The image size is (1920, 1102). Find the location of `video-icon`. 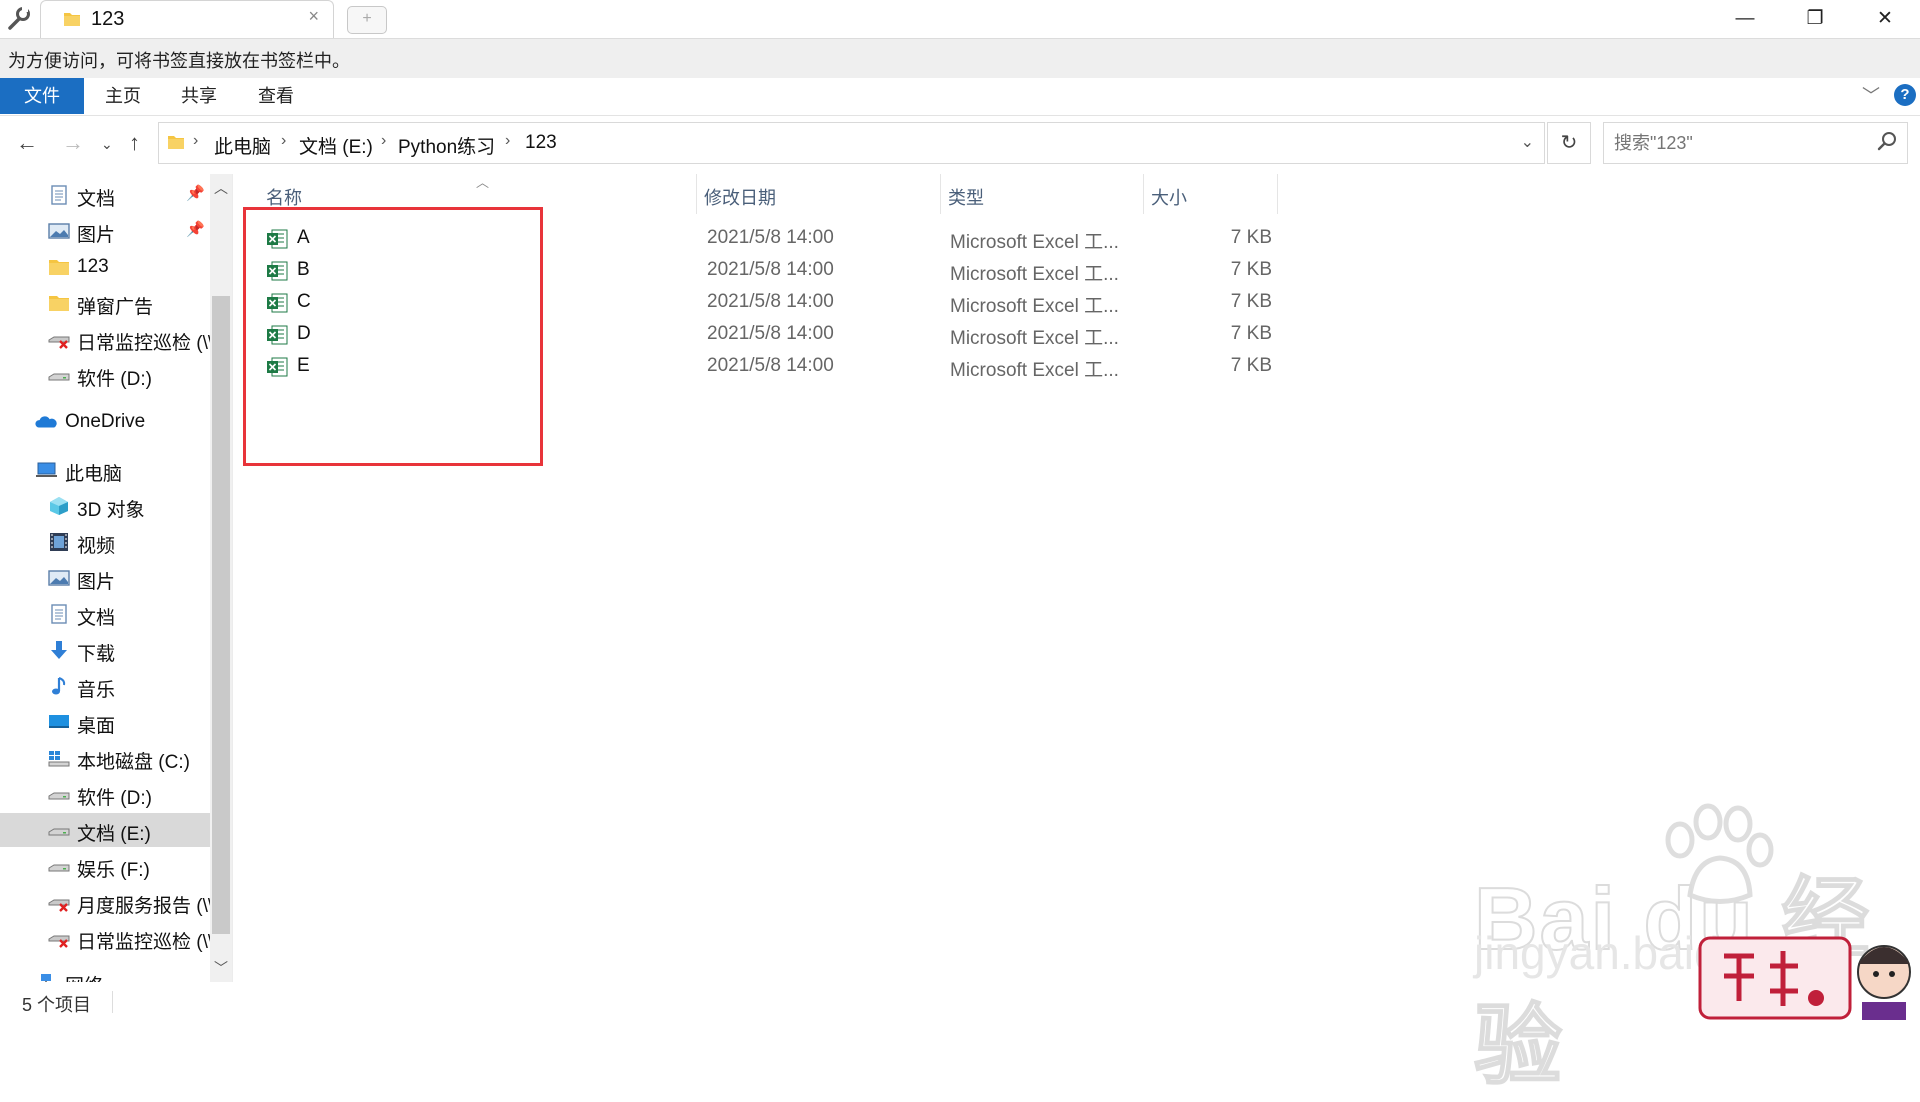

video-icon is located at coordinates (59, 542).